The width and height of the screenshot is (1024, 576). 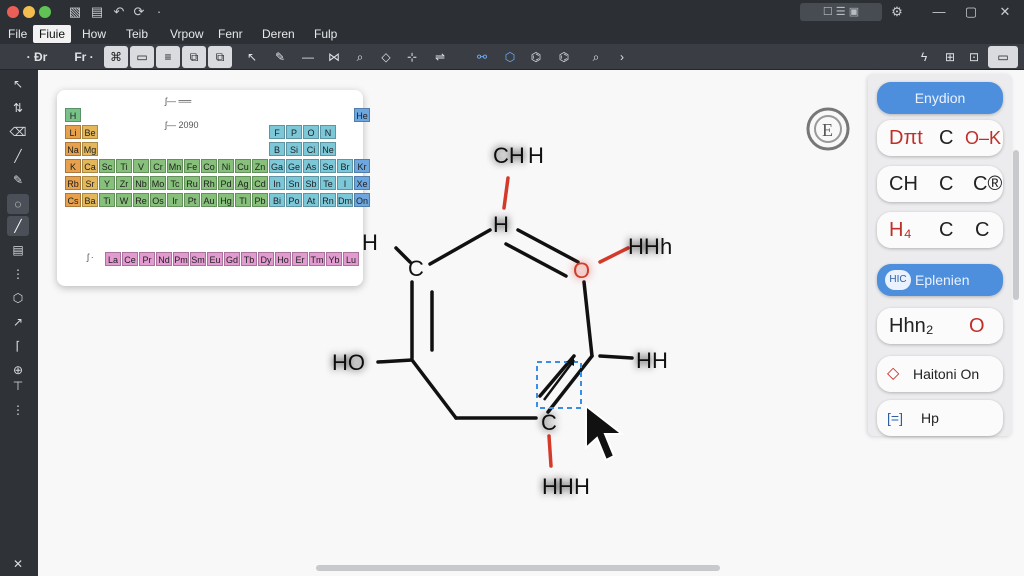 I want to click on bond-h-o-double, so click(x=536, y=260).